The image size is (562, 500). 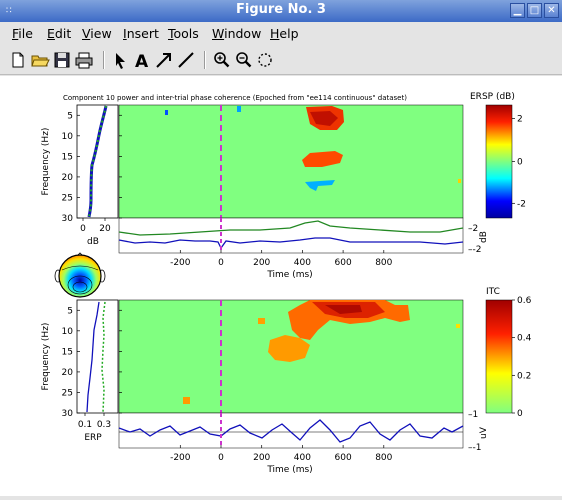 I want to click on ersp-colorbar-label: ERSP (dB), so click(x=492, y=97).